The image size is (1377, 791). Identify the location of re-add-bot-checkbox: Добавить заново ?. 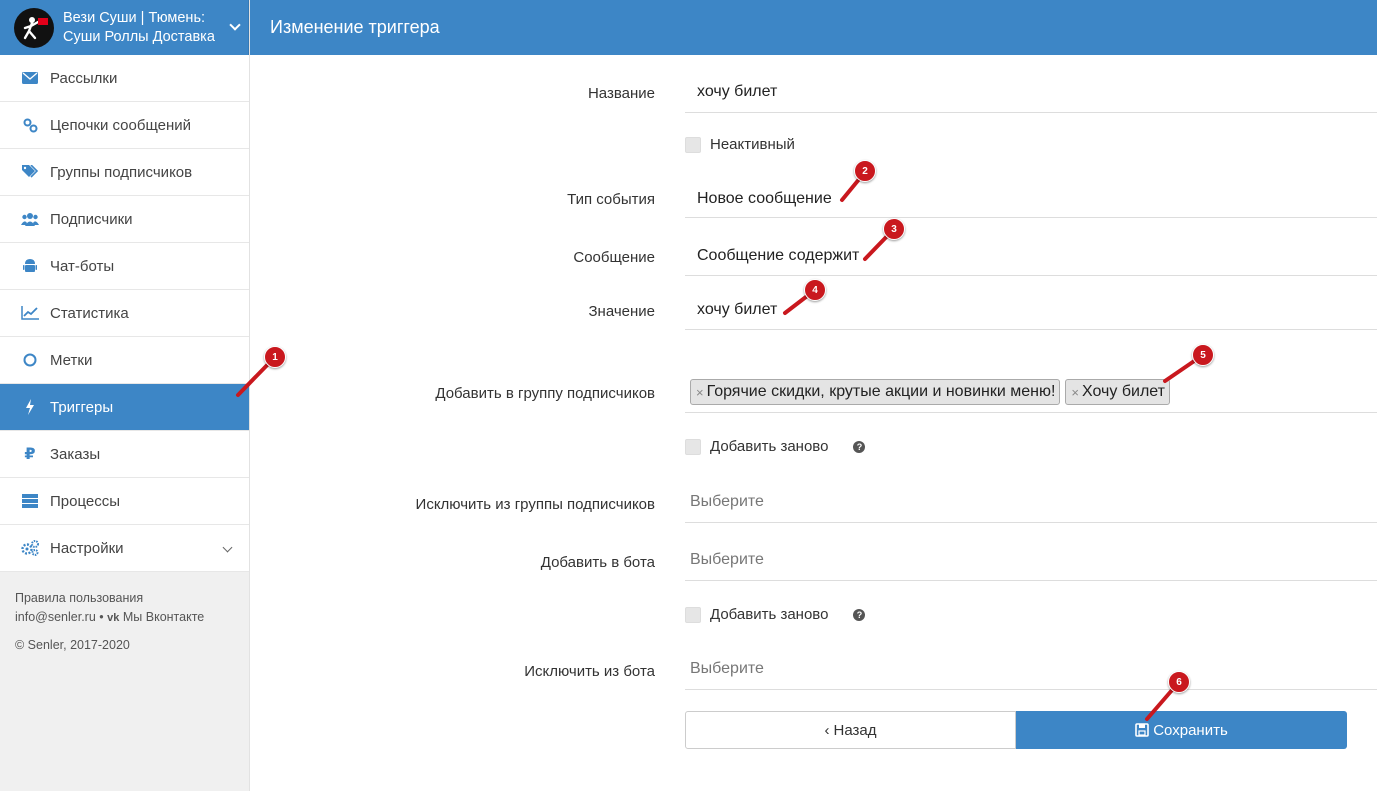
(775, 614).